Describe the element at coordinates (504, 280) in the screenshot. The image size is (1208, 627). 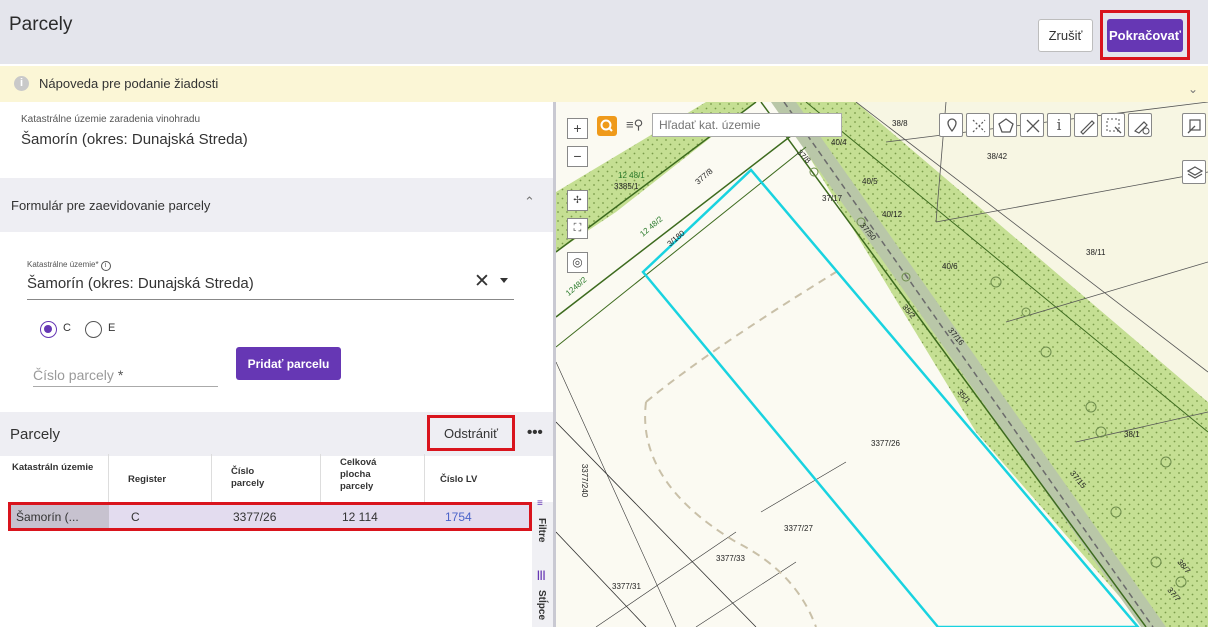
I see `caret-down-icon` at that location.